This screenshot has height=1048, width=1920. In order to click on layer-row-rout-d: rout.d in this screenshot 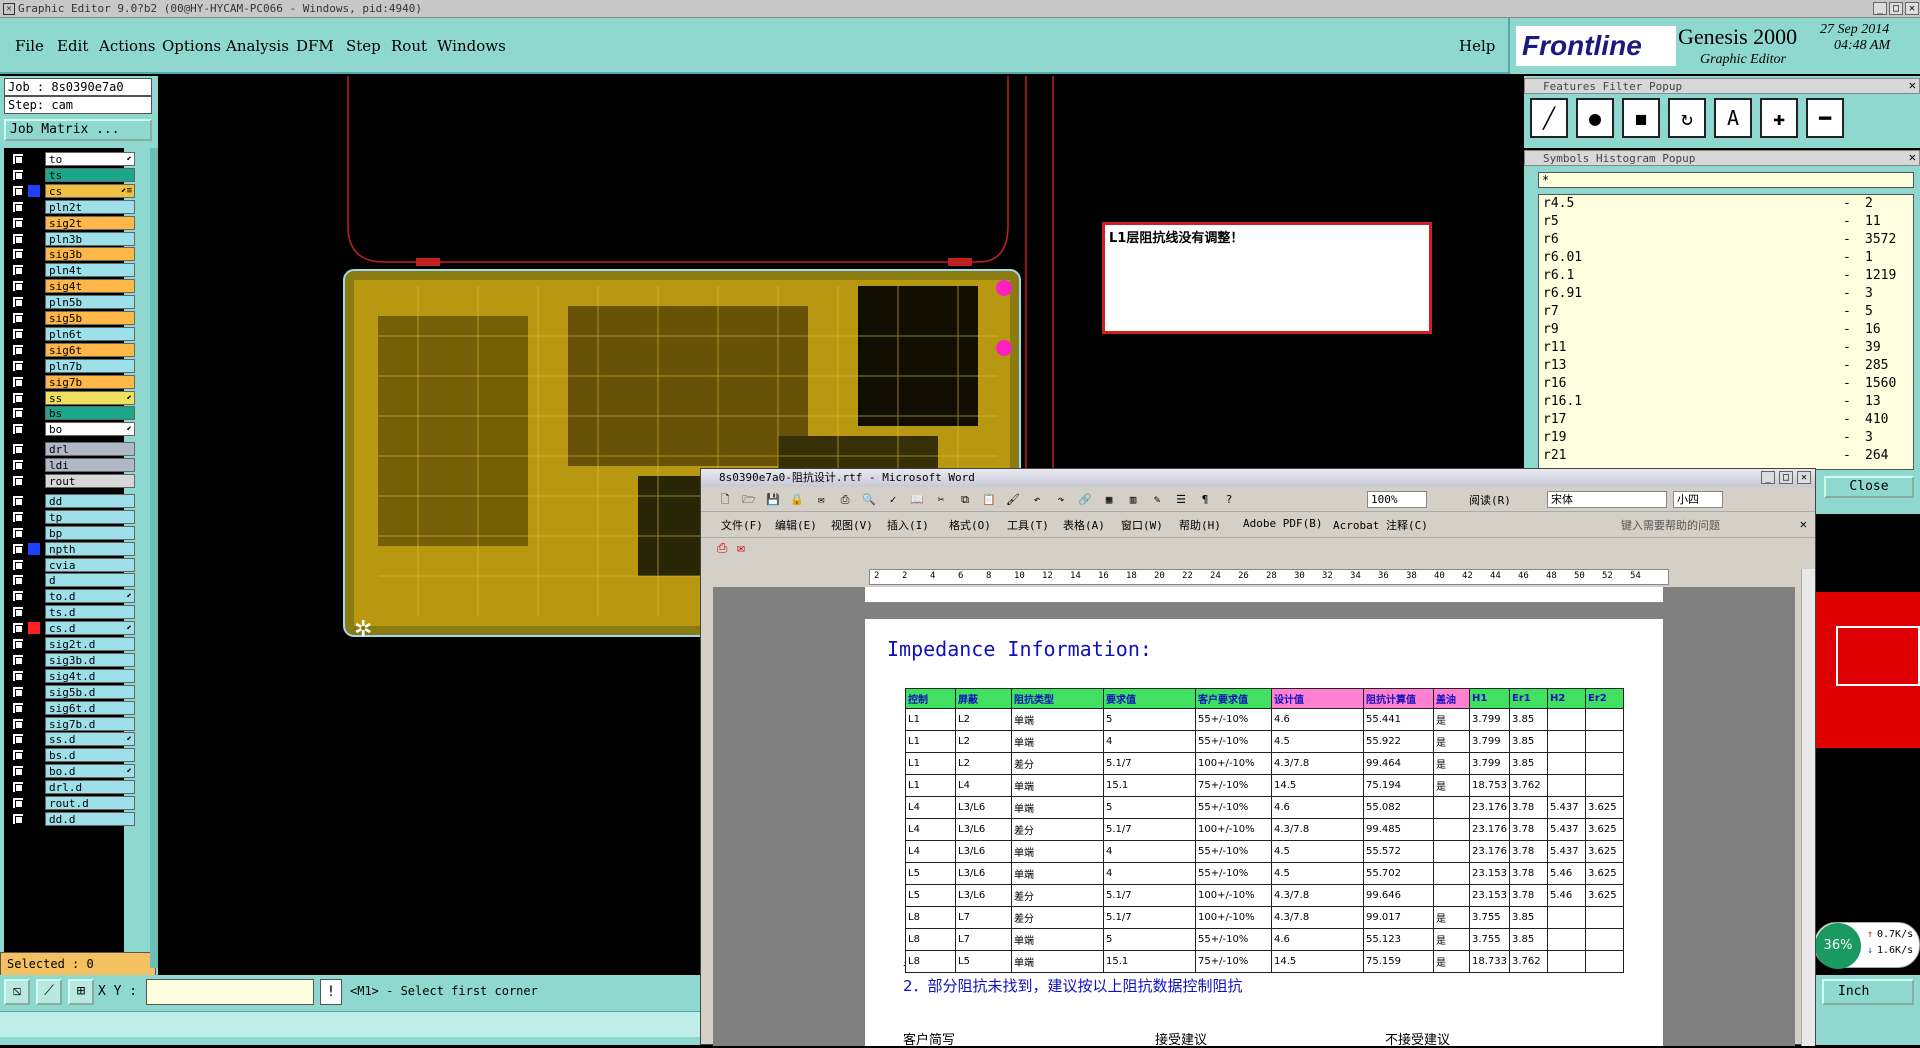, I will do `click(73, 803)`.